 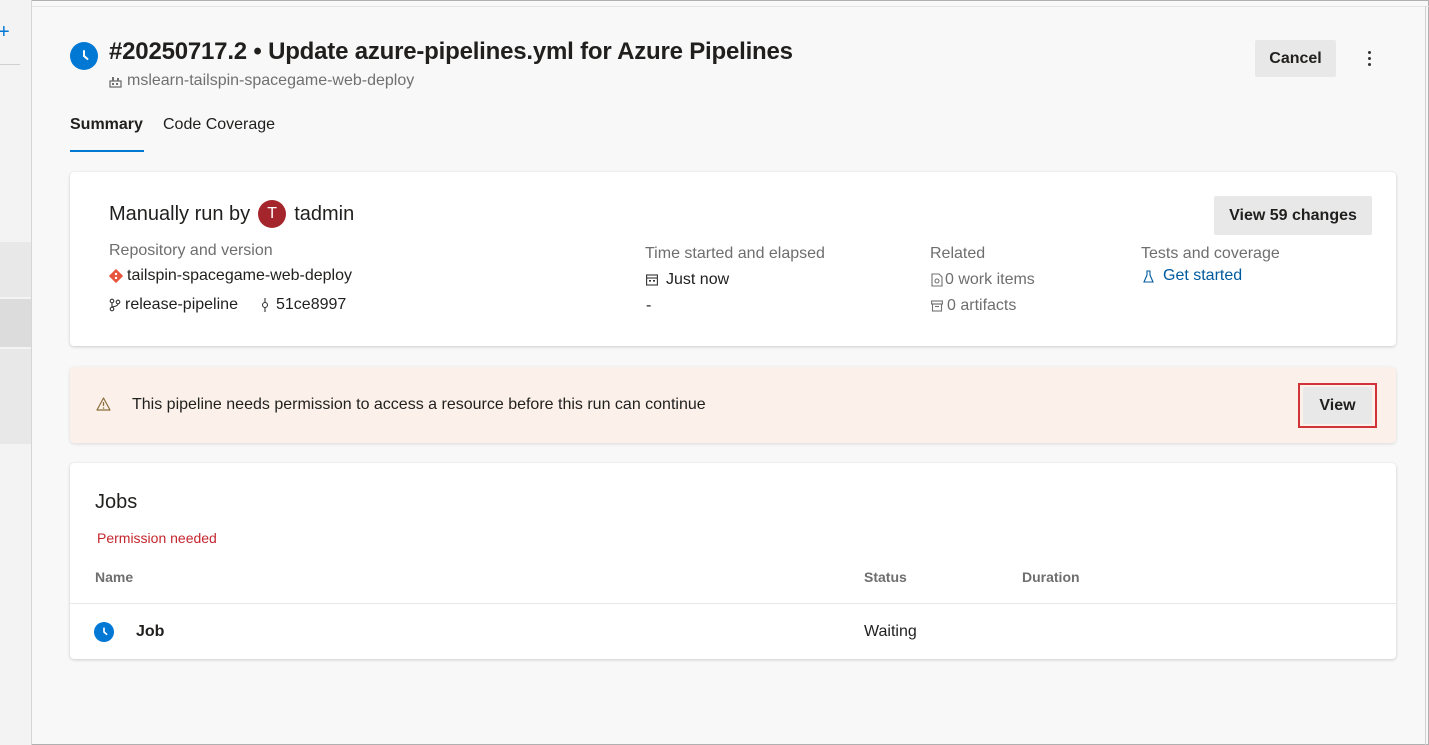 What do you see at coordinates (1293, 215) in the screenshot?
I see `view-changes-button: View 59 changes` at bounding box center [1293, 215].